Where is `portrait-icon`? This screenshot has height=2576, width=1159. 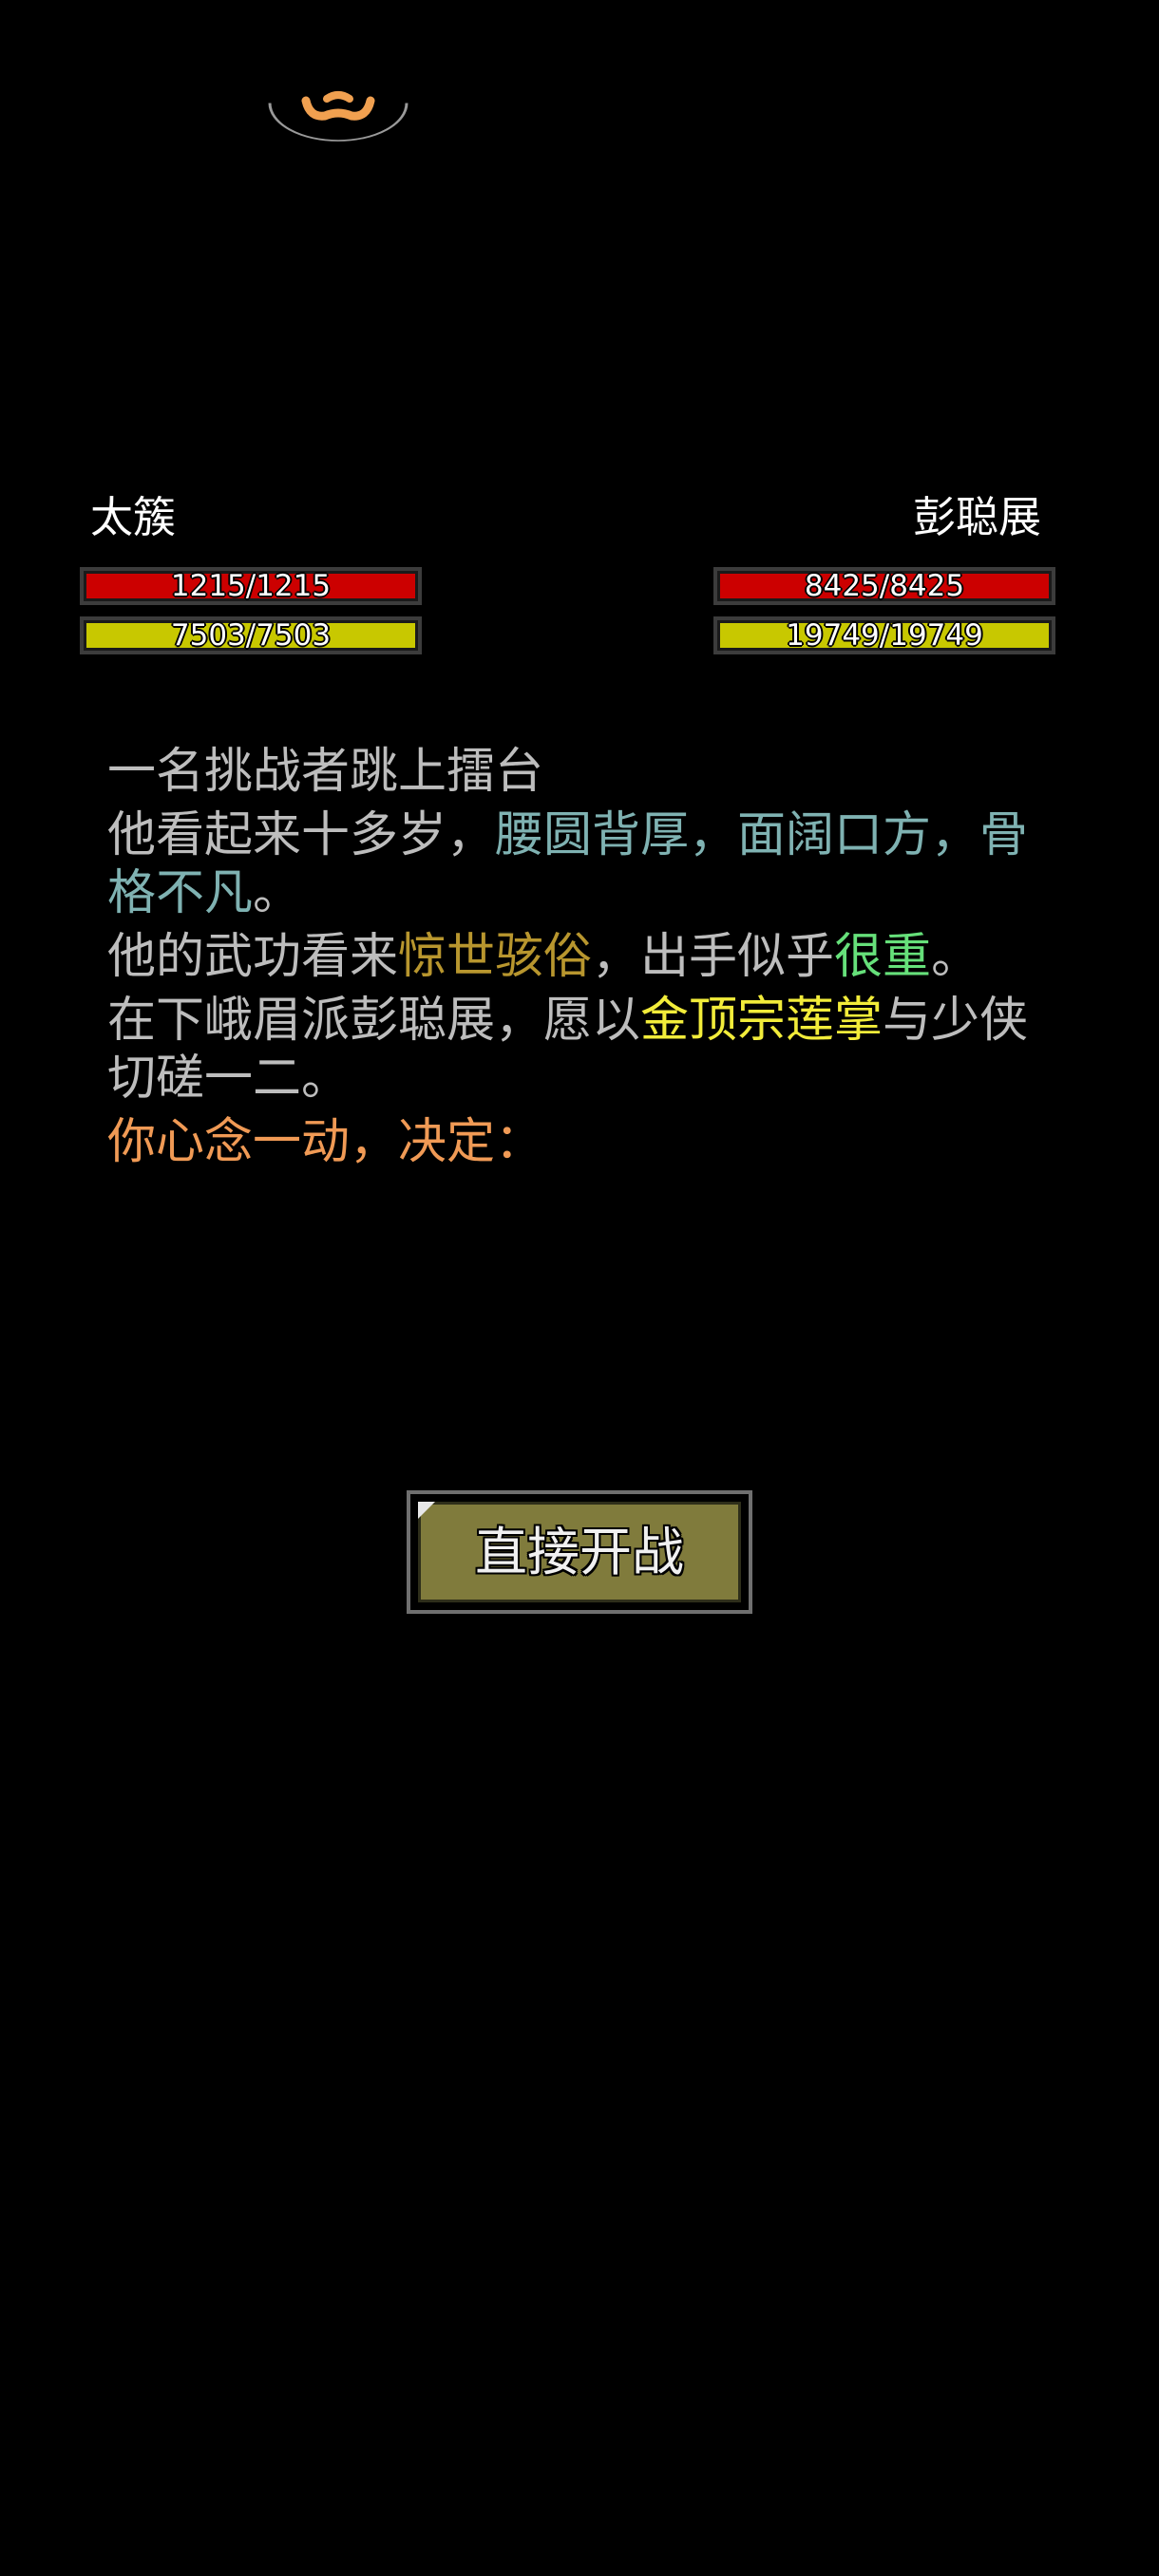 portrait-icon is located at coordinates (338, 82).